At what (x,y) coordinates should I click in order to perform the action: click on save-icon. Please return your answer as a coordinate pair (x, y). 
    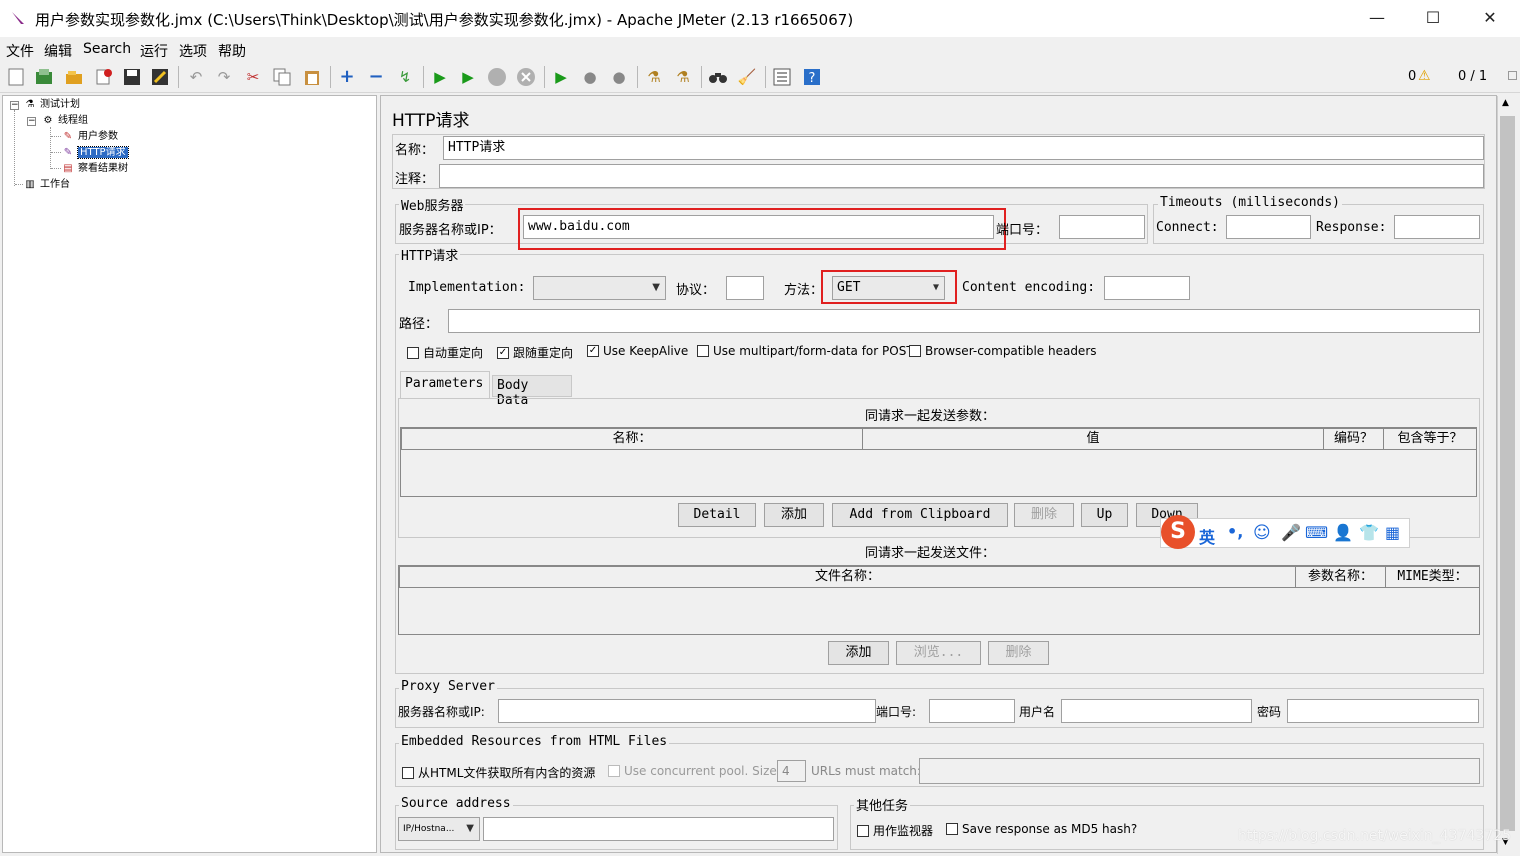
    Looking at the image, I should click on (132, 77).